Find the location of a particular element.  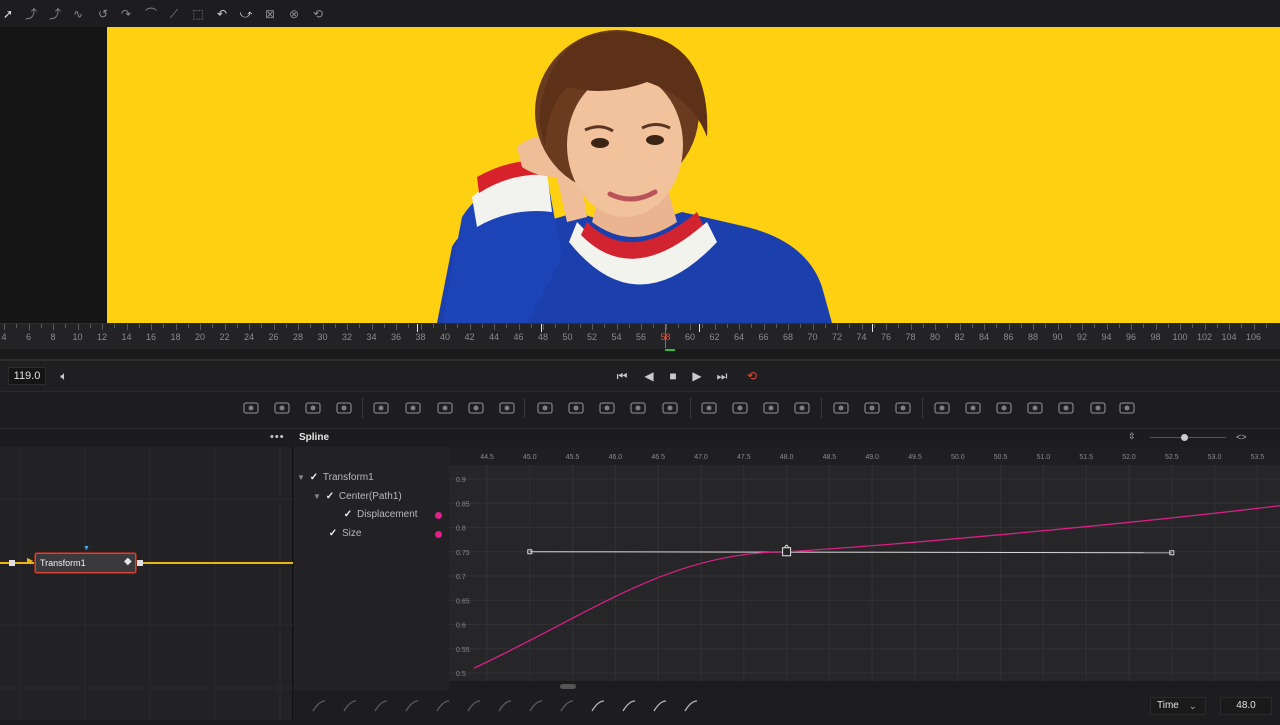

camera3d-icon is located at coordinates (1035, 408).